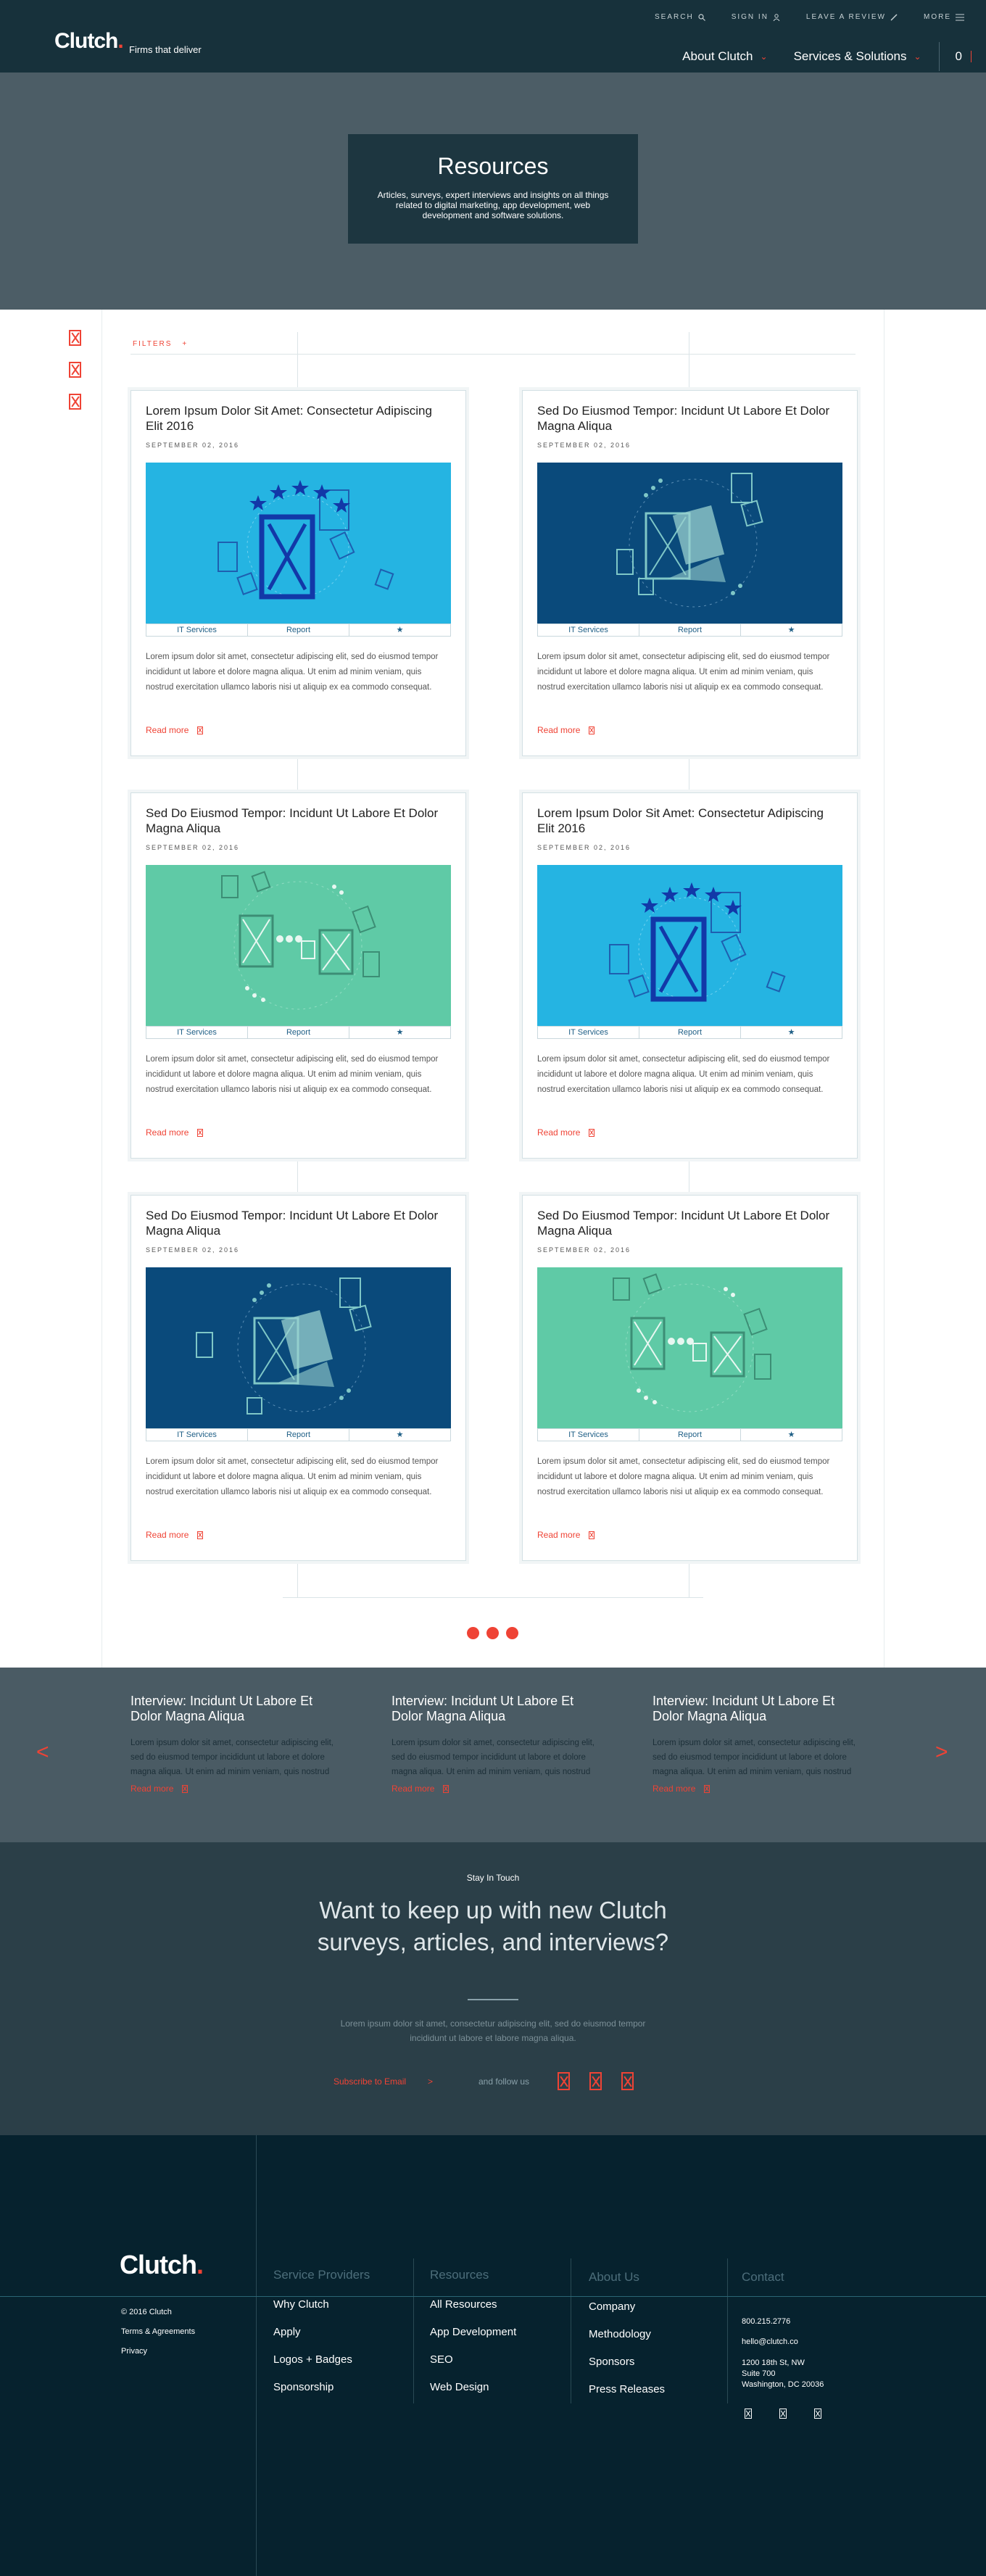 This screenshot has height=2576, width=986. I want to click on footer-link: Company, so click(627, 2307).